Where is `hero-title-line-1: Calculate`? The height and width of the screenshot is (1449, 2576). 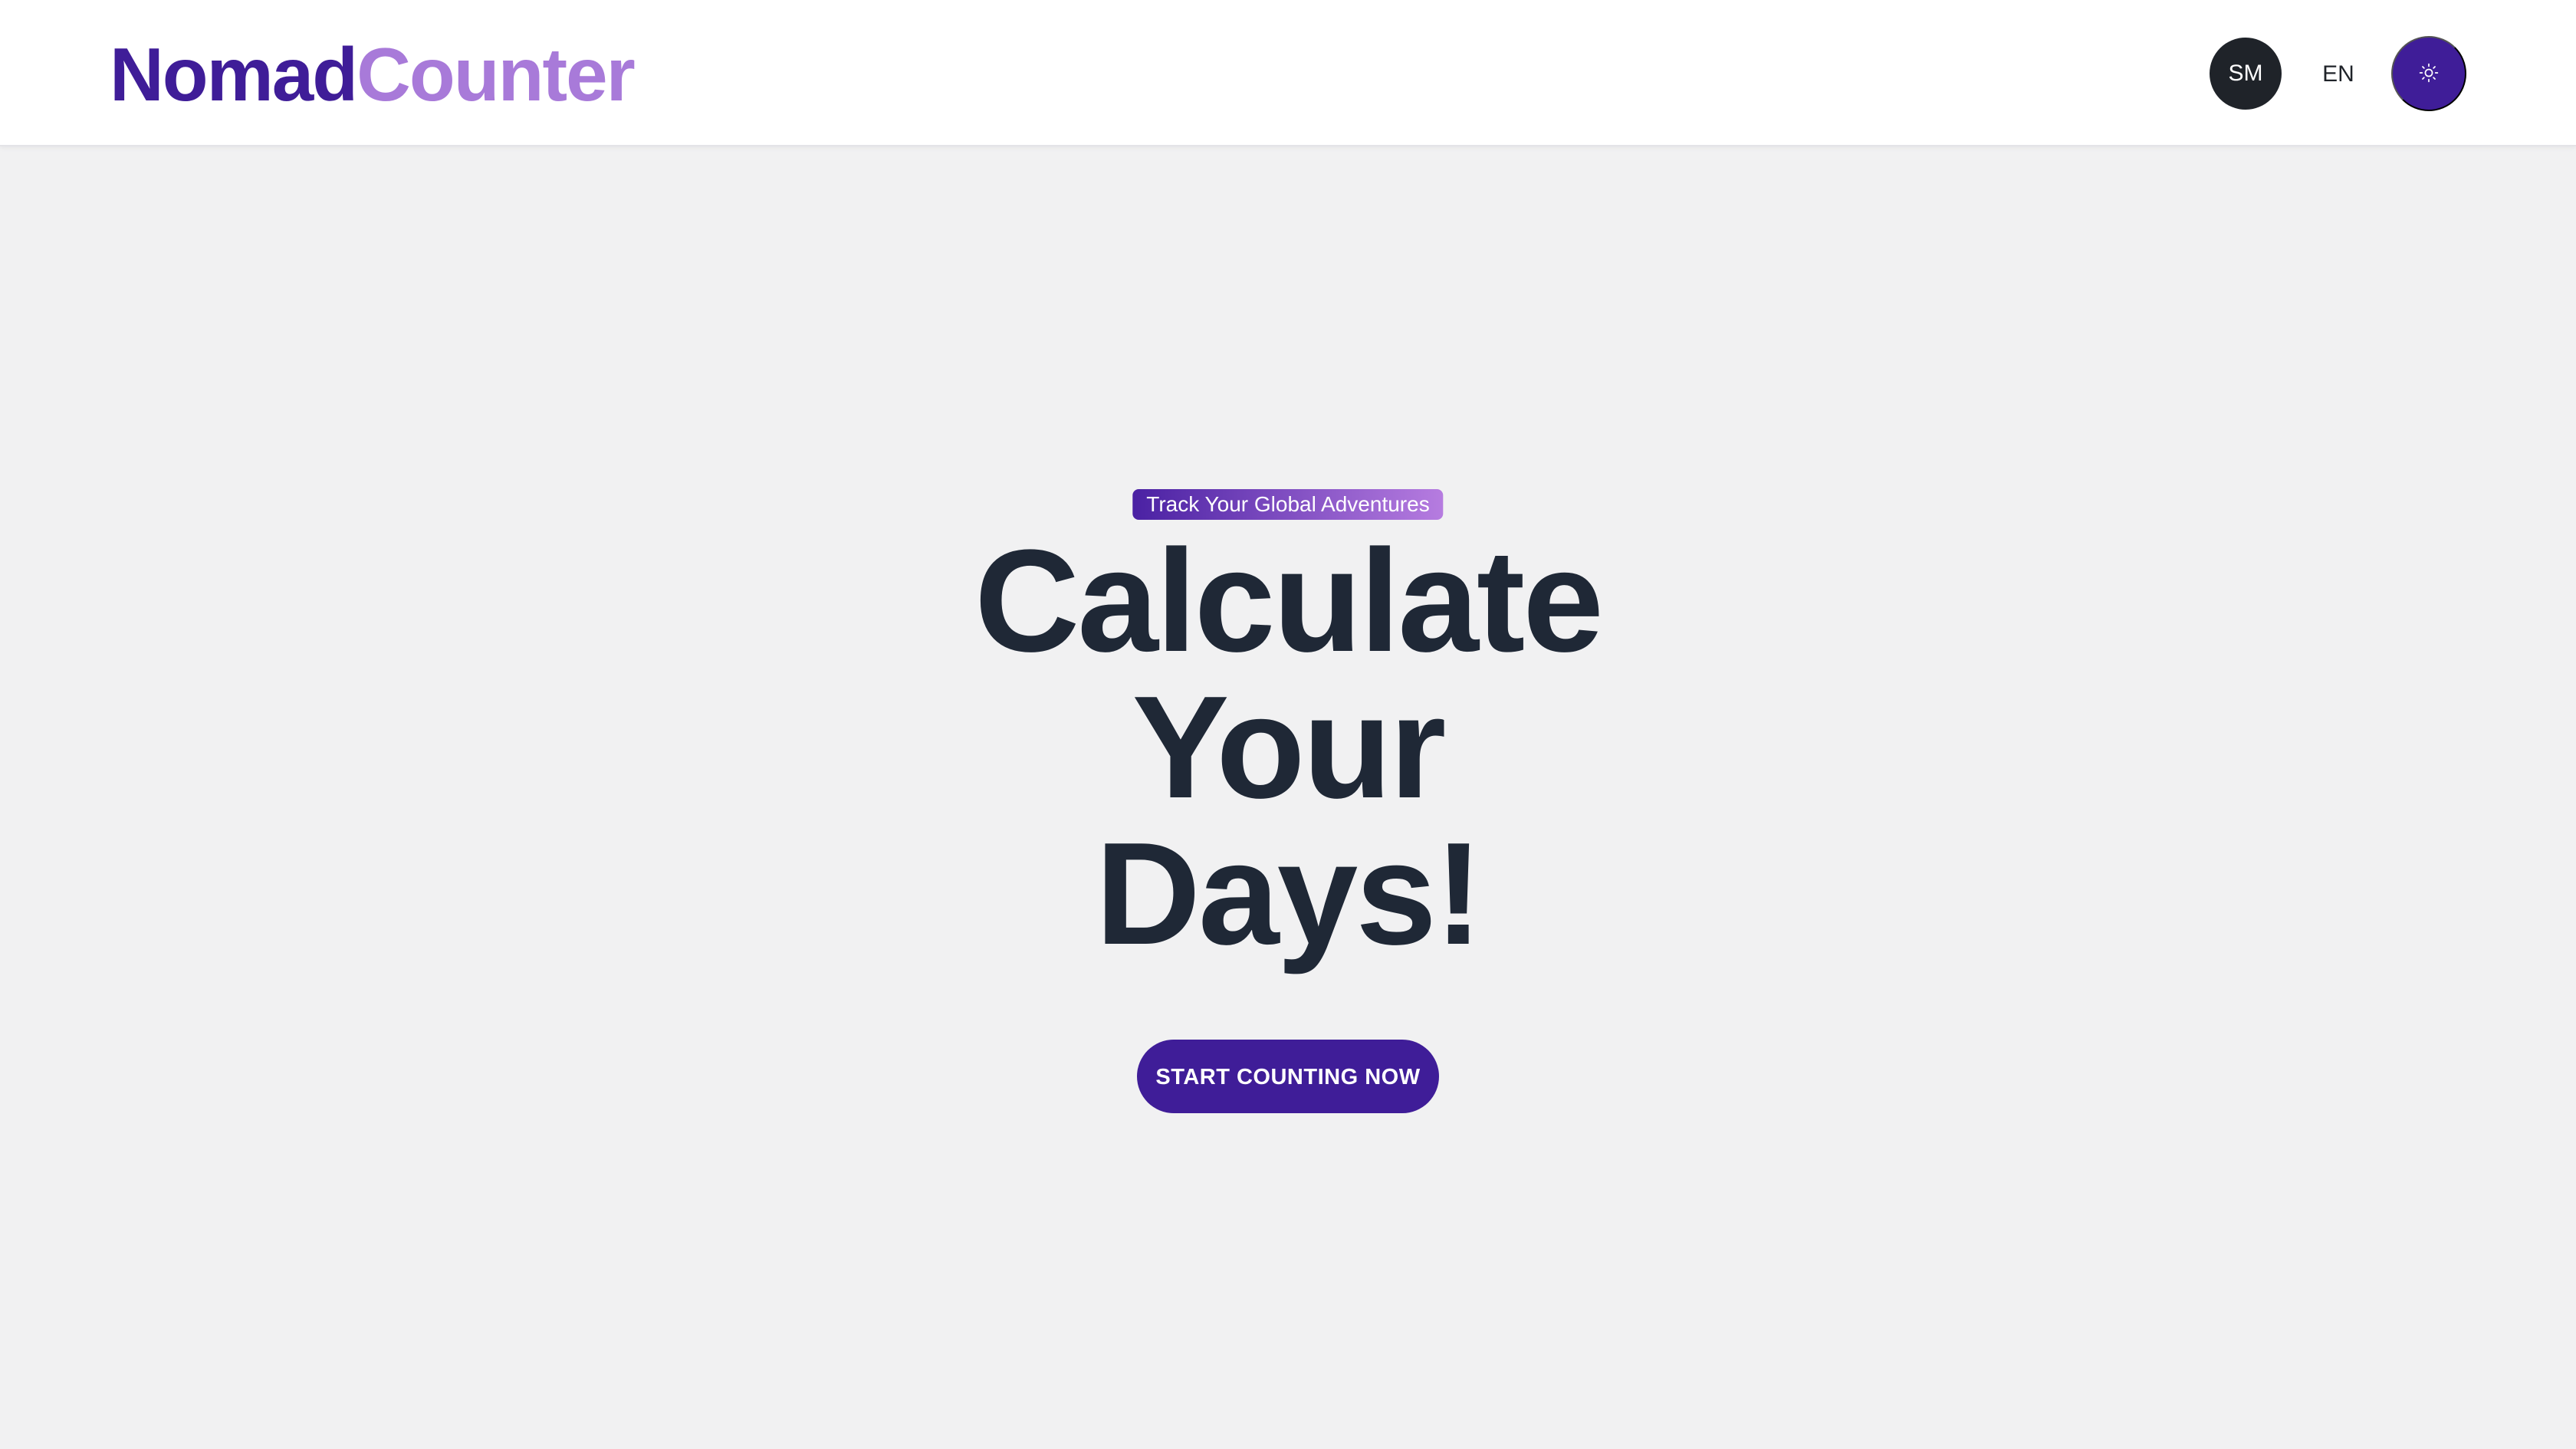 hero-title-line-1: Calculate is located at coordinates (1289, 601).